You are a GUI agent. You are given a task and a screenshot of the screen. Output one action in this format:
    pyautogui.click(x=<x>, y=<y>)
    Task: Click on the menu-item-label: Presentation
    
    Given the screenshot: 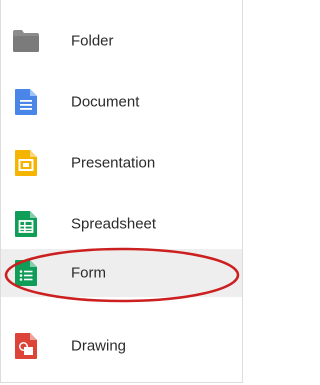 What is the action you would take?
    pyautogui.click(x=113, y=163)
    